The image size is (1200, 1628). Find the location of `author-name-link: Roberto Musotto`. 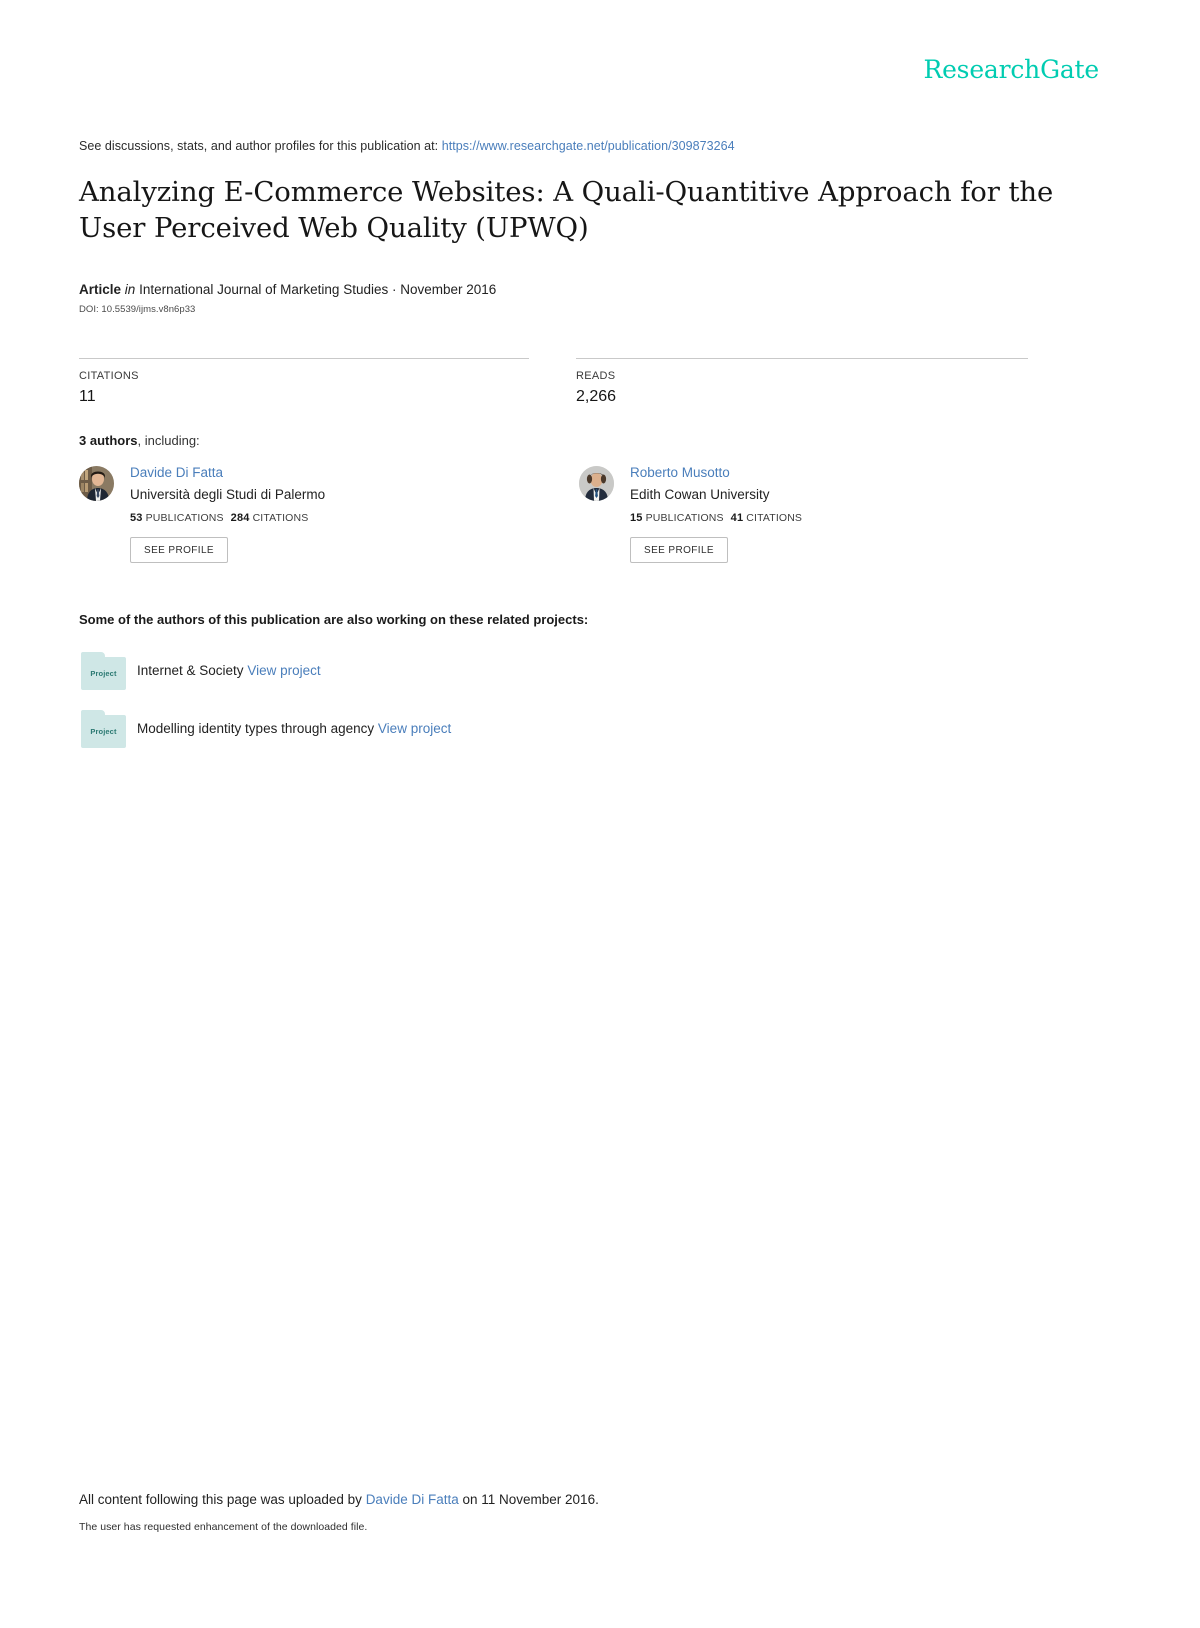

author-name-link: Roberto Musotto is located at coordinates (819, 473).